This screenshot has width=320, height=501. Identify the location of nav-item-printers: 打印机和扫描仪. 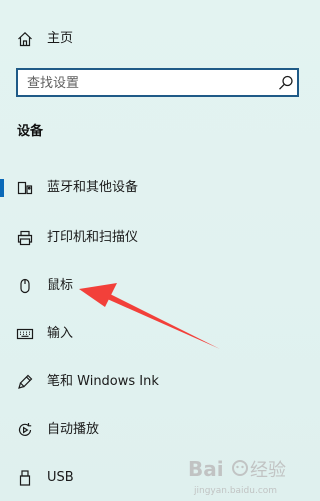
(151, 238).